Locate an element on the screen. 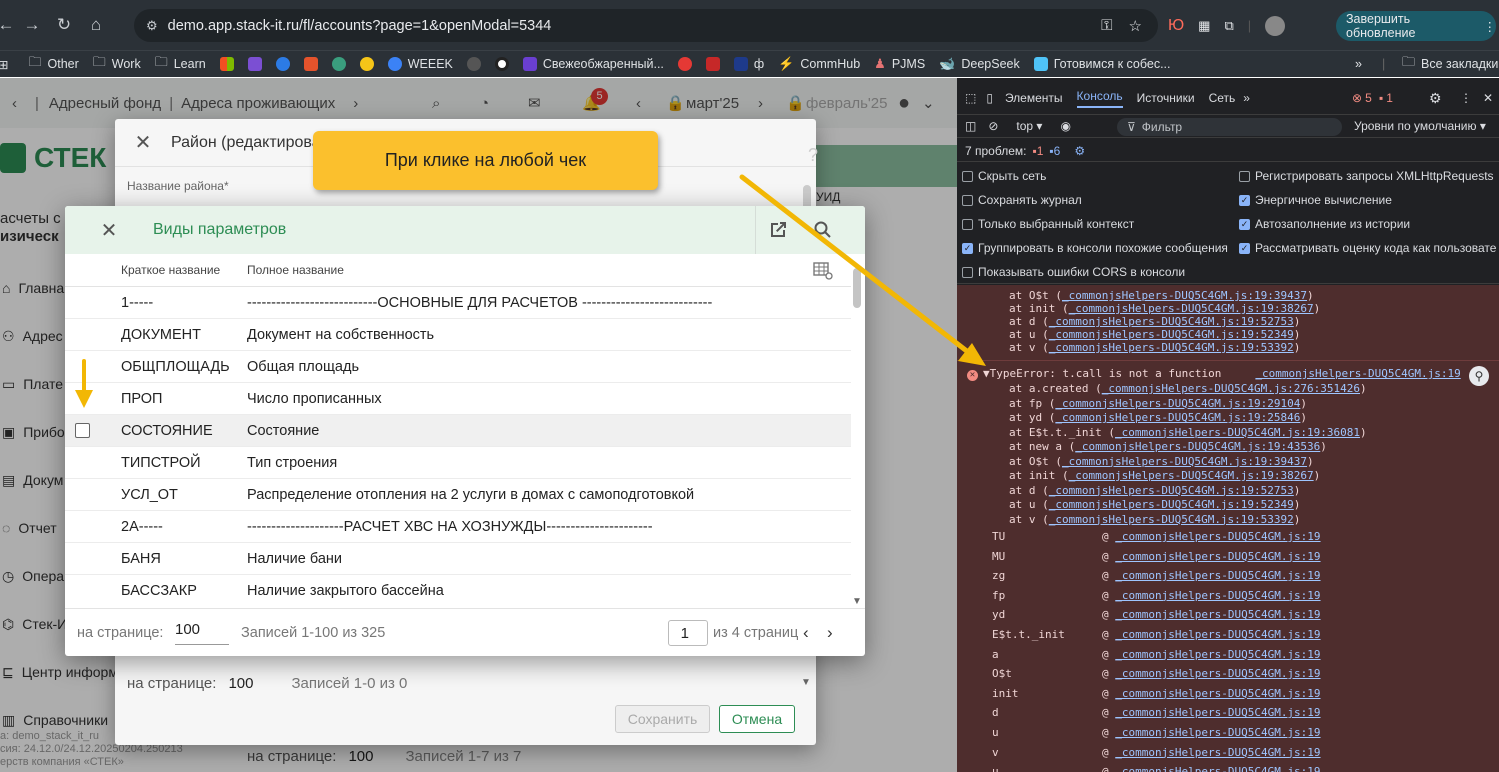 This screenshot has width=1499, height=772. bookmark-pjms: ♟ PJMS is located at coordinates (899, 64).